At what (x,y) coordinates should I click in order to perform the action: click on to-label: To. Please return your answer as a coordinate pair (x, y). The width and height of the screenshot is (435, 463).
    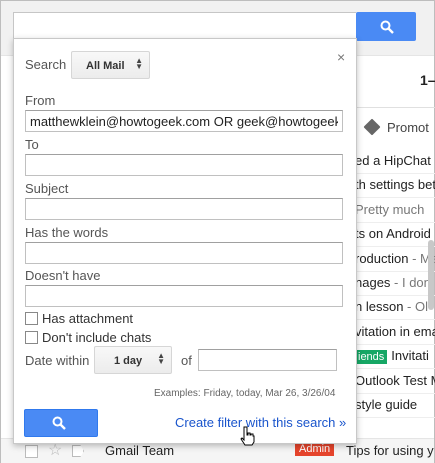
    Looking at the image, I should click on (32, 144).